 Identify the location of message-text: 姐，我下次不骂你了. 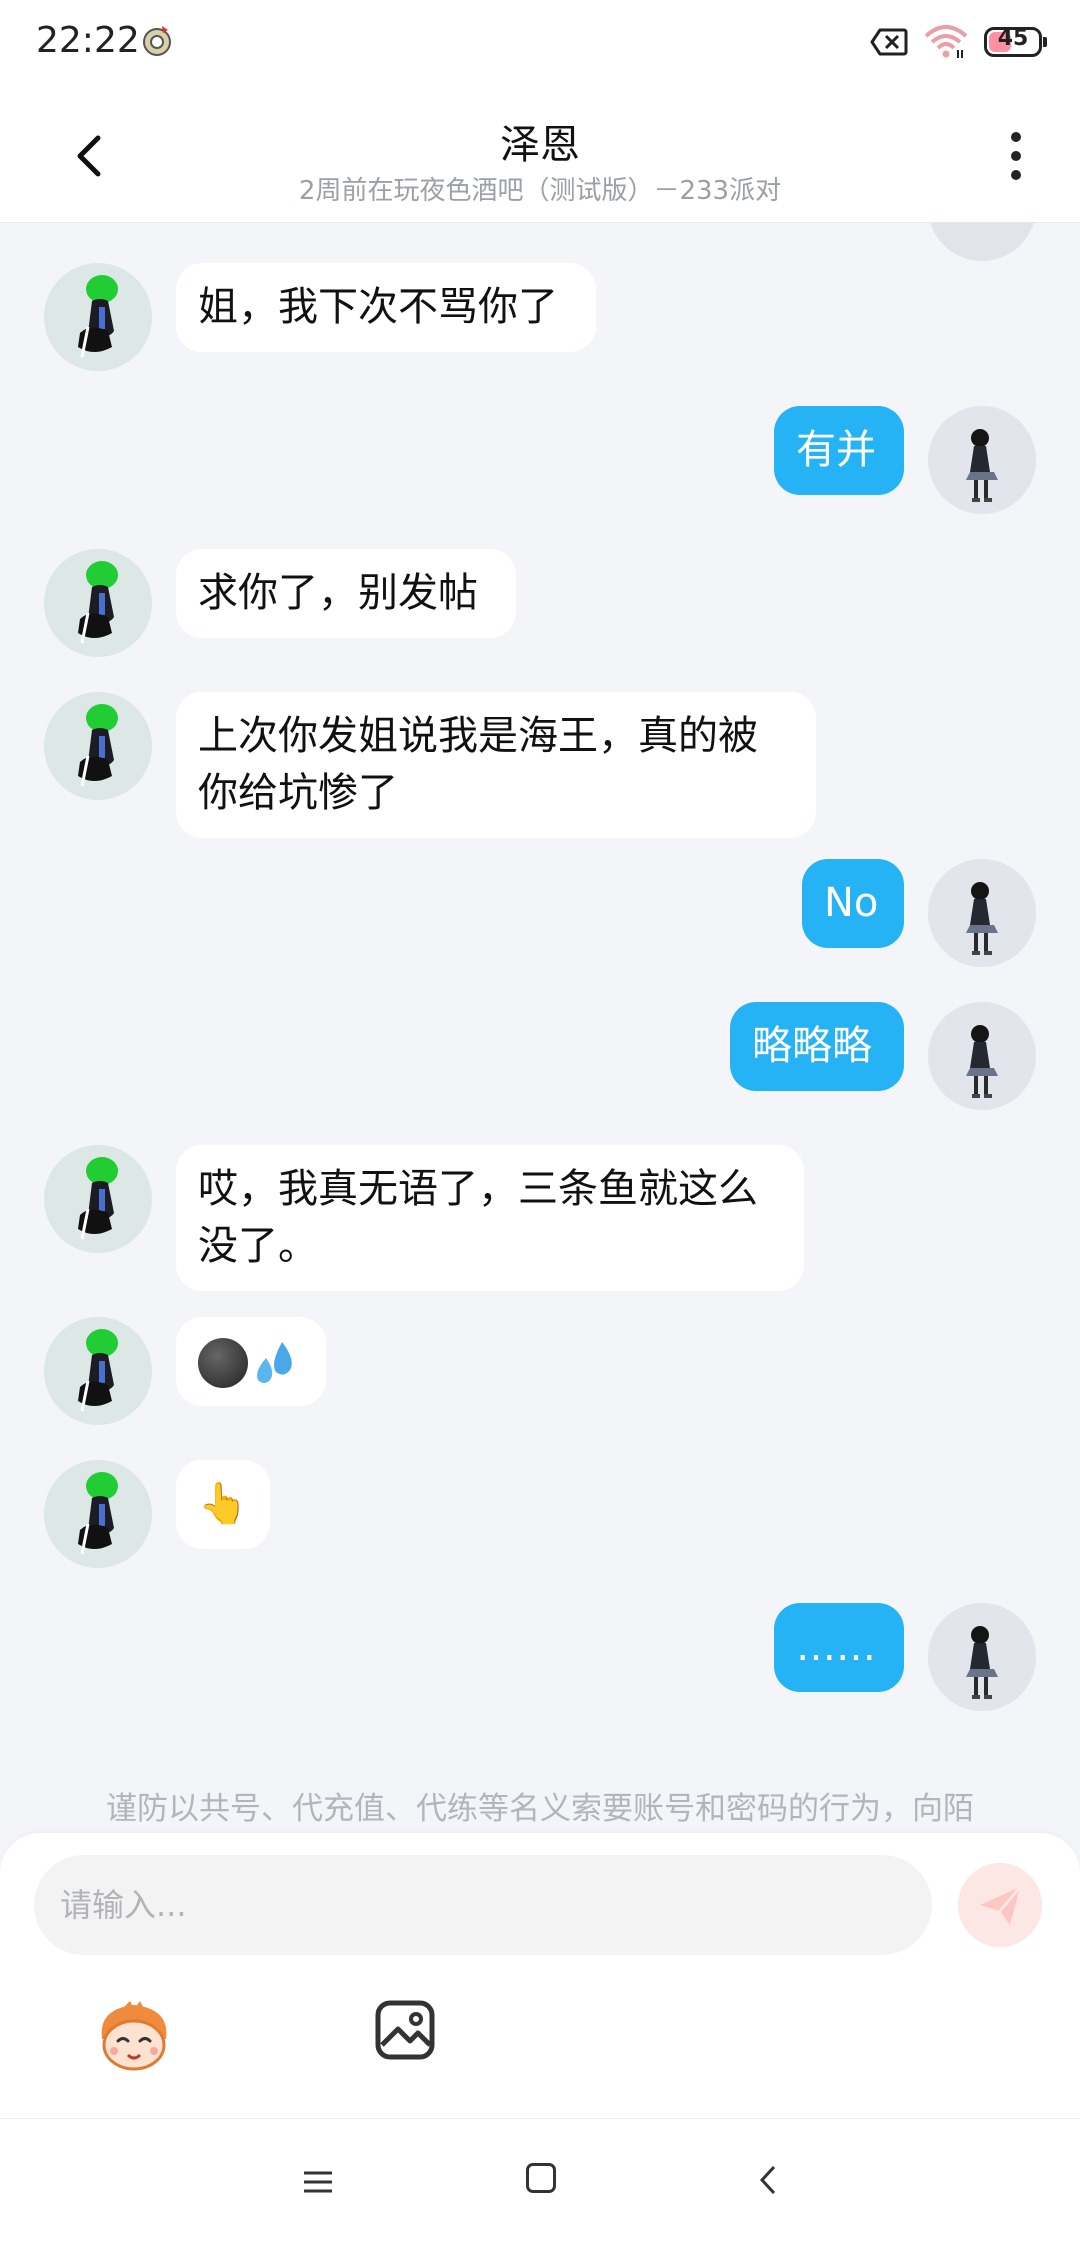
(378, 307).